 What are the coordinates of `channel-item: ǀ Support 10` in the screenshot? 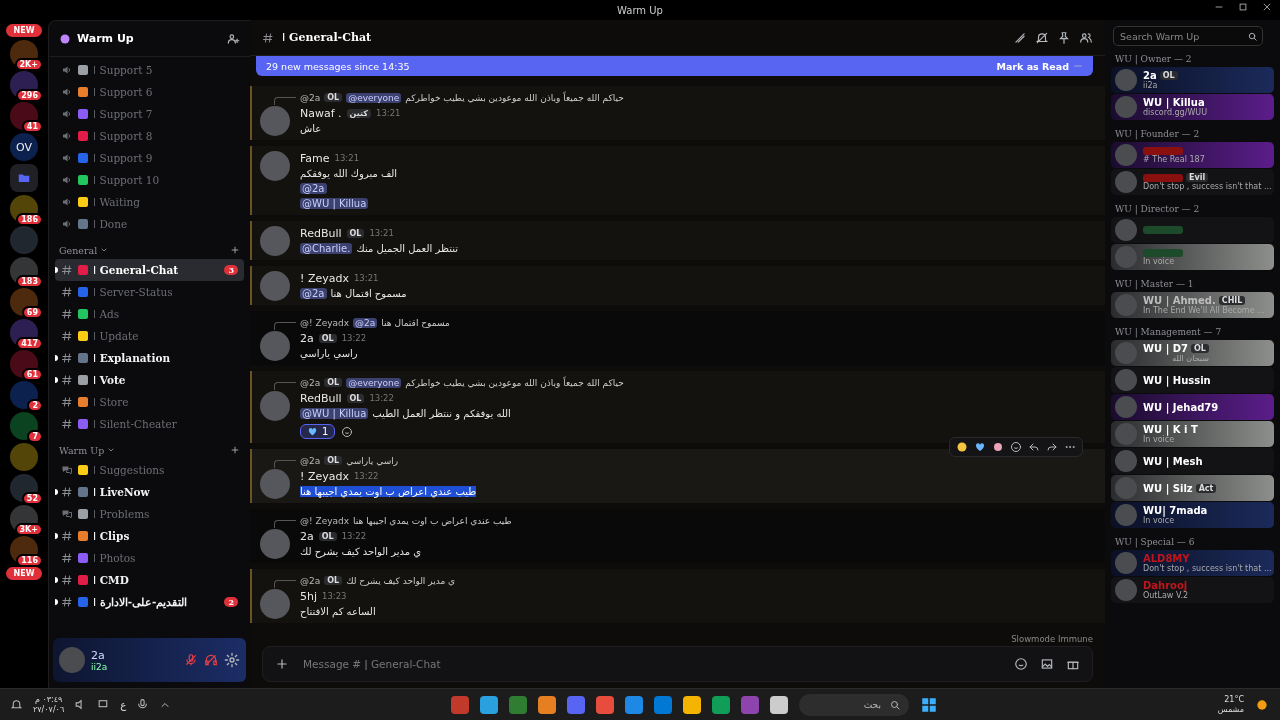 It's located at (149, 180).